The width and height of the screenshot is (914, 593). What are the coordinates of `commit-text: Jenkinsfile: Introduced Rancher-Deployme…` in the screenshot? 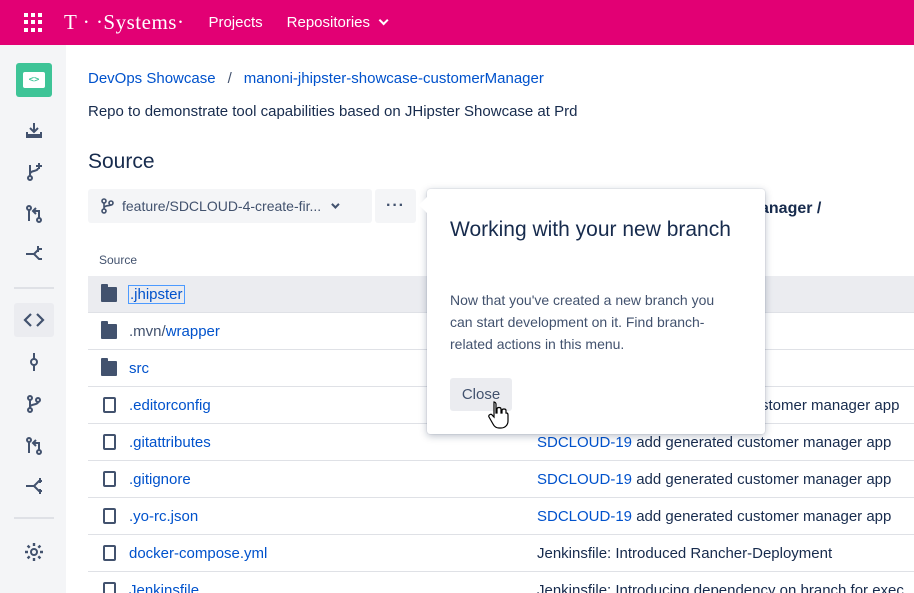 It's located at (685, 553).